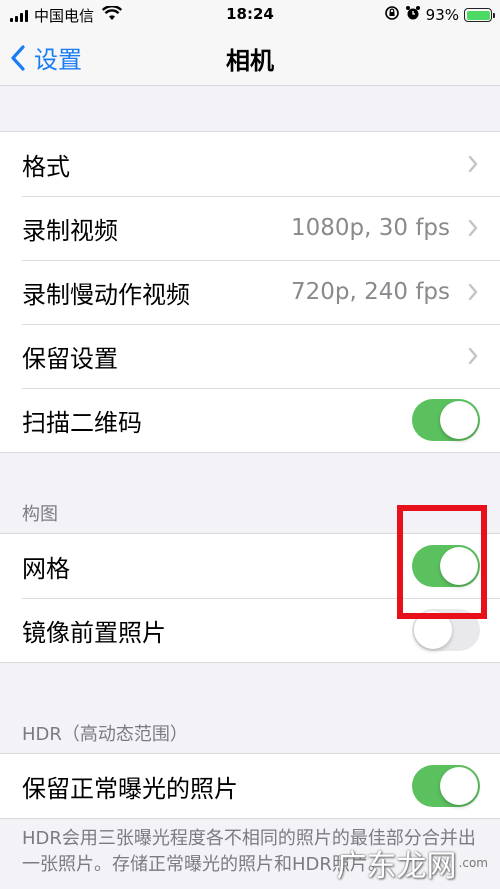 This screenshot has height=889, width=500. I want to click on status-bar: 中国电信 18:24 93%, so click(250, 15).